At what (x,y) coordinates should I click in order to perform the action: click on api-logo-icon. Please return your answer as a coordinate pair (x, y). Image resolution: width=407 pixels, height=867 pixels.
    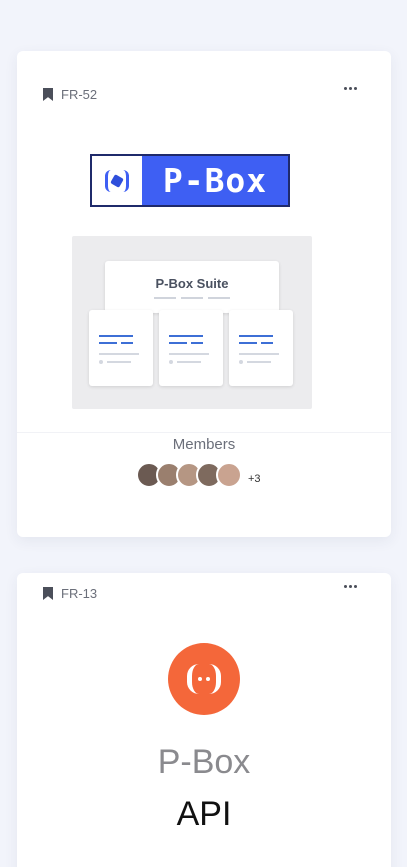
    Looking at the image, I should click on (204, 679).